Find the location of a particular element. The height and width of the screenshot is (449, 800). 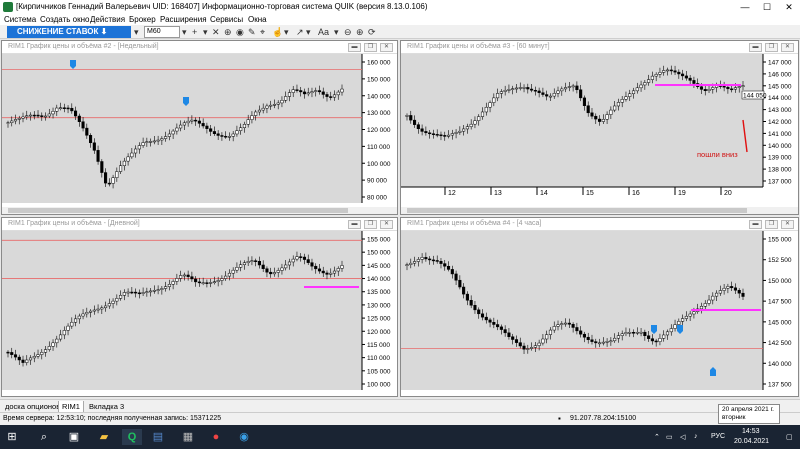

tray-network-icon: ▭ is located at coordinates (669, 437).